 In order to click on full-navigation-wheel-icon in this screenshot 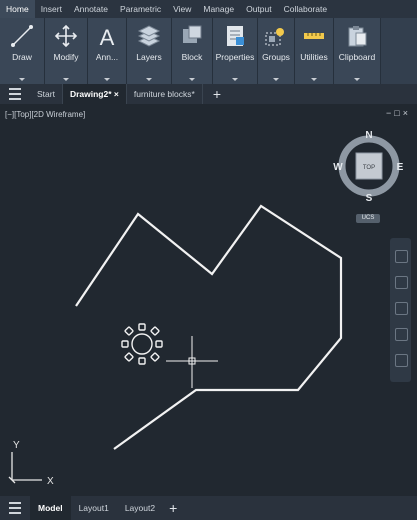, I will do `click(401, 256)`.